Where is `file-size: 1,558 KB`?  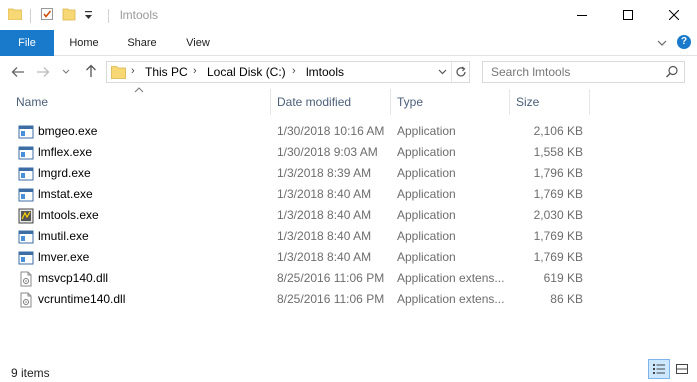 file-size: 1,558 KB is located at coordinates (558, 152).